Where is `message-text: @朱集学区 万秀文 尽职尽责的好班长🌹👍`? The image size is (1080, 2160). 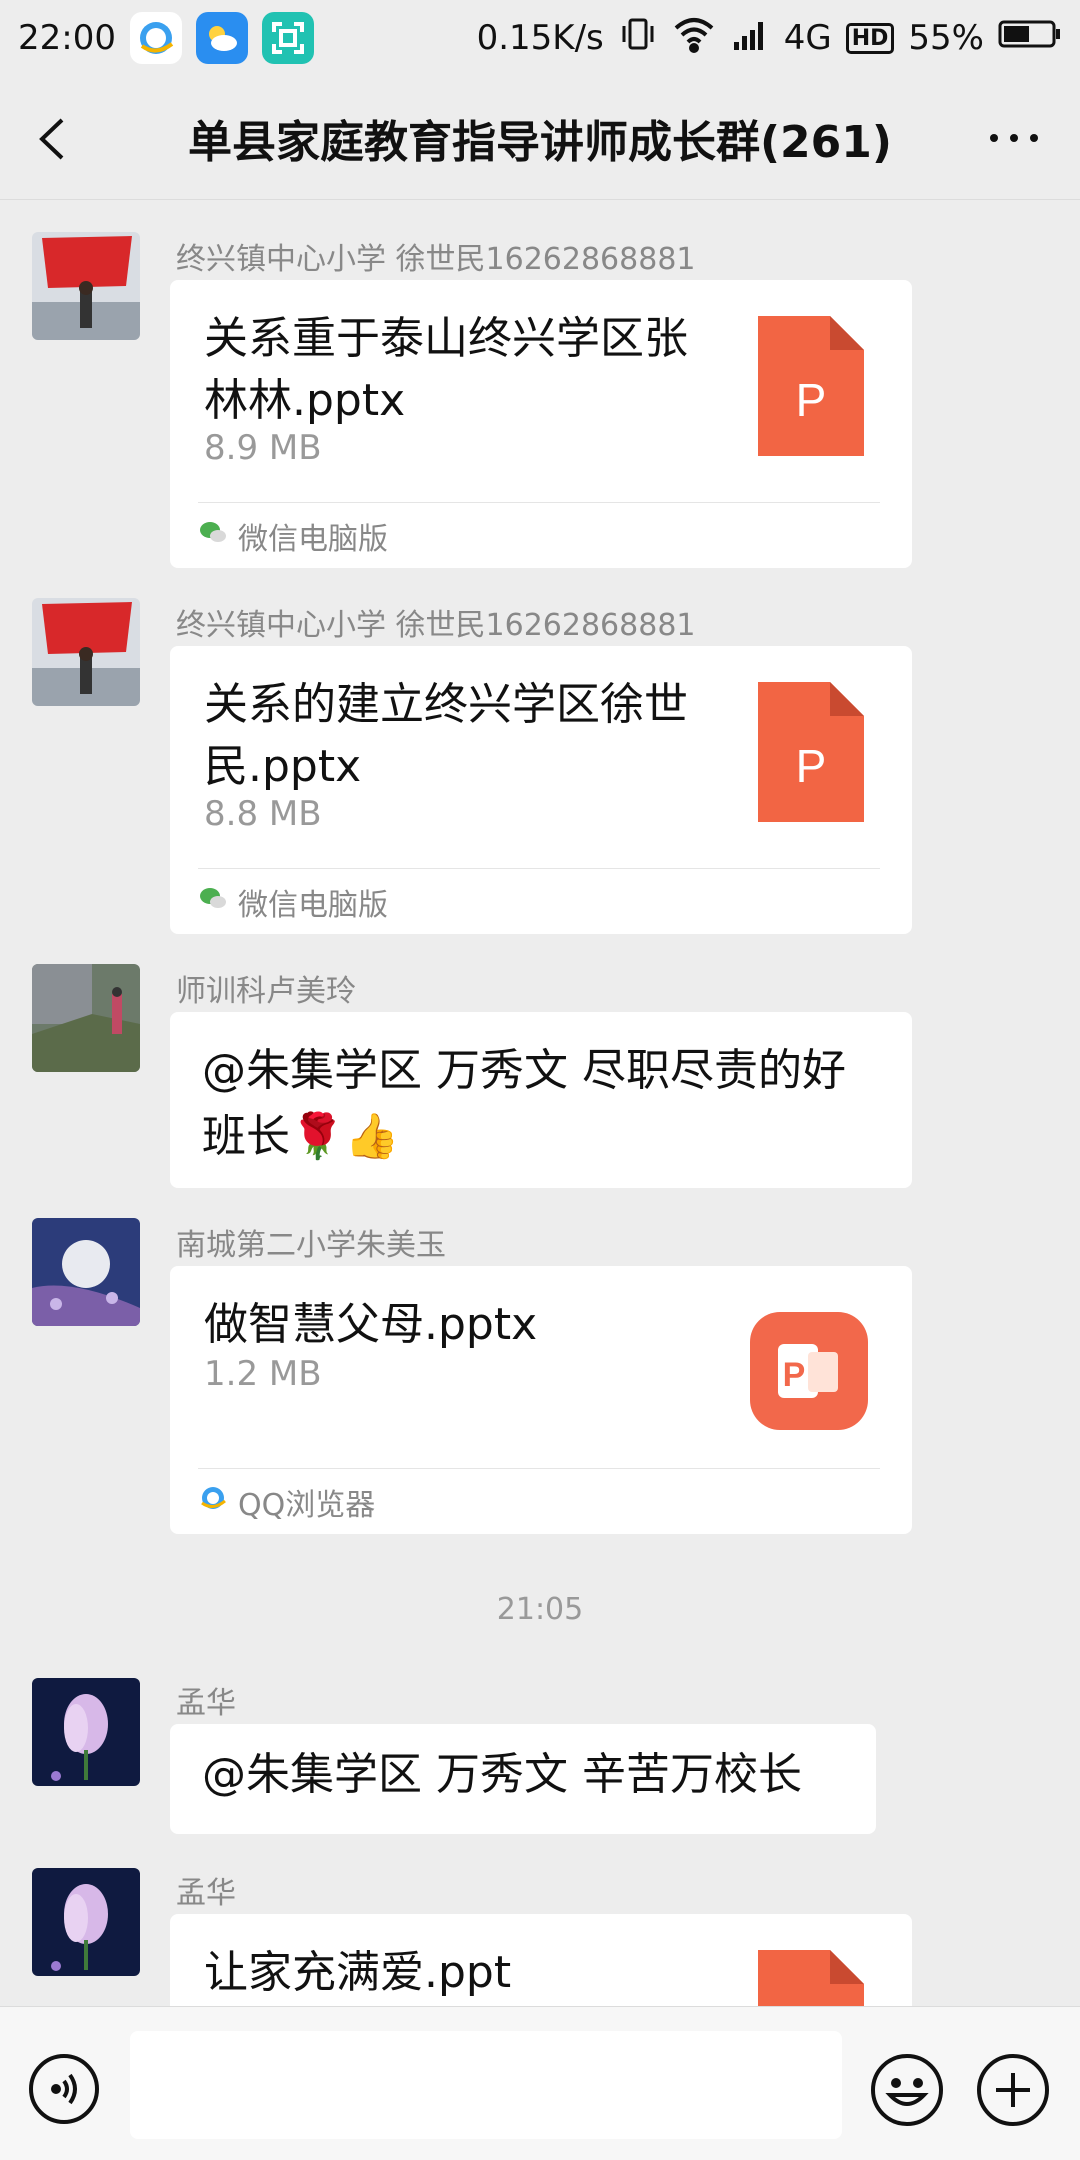 message-text: @朱集学区 万秀文 尽职尽责的好班长🌹👍 is located at coordinates (524, 1103).